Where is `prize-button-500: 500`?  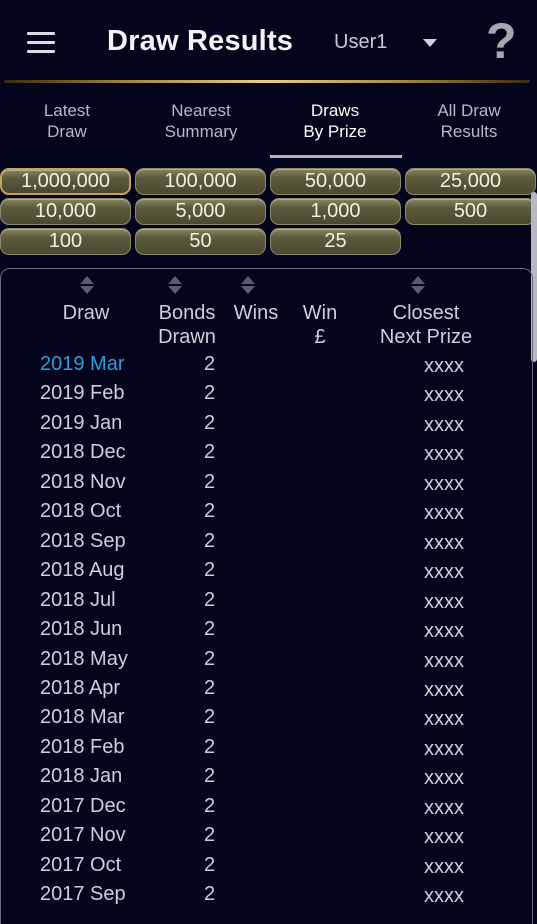
prize-button-500: 500 is located at coordinates (470, 211).